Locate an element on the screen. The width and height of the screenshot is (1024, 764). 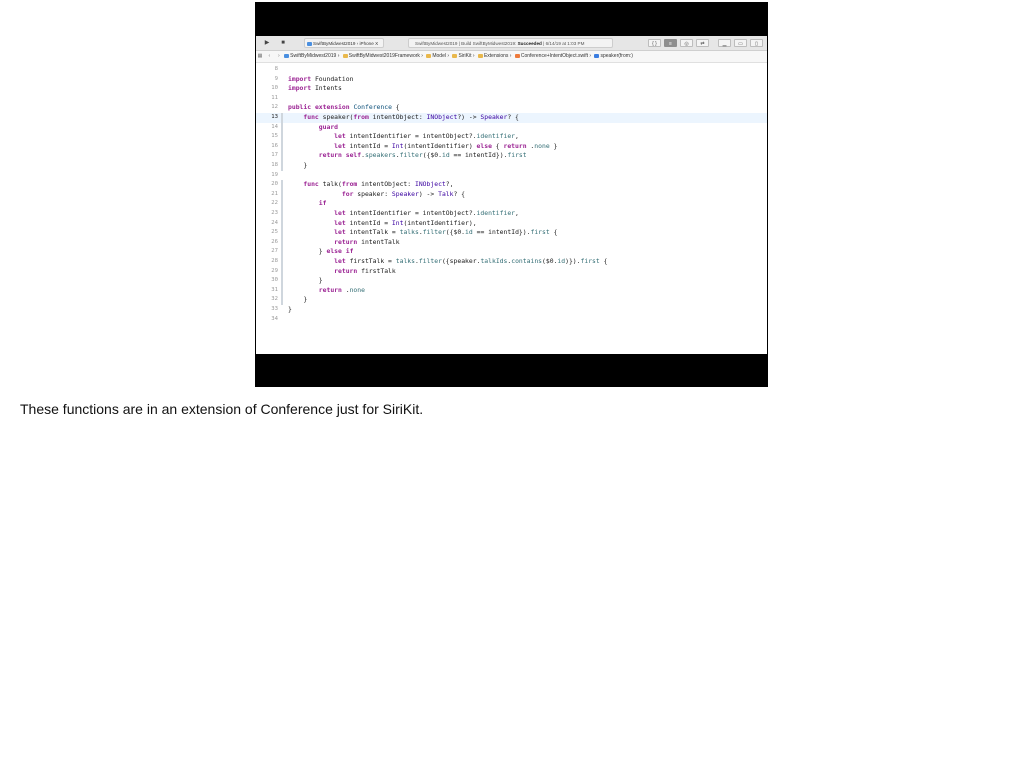
line-number: 18 is located at coordinates (274, 165).